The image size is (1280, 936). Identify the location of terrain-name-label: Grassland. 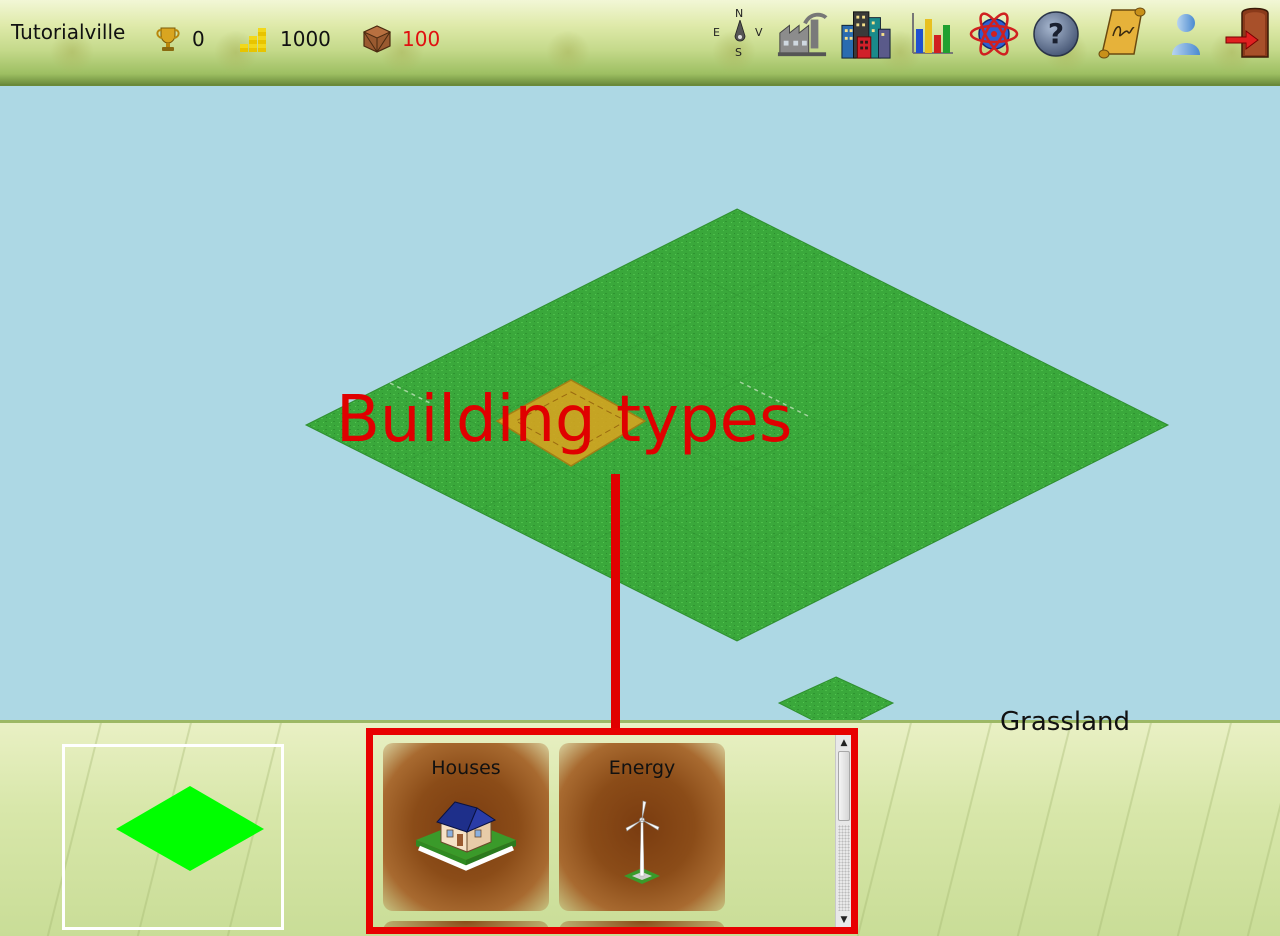
(1065, 722).